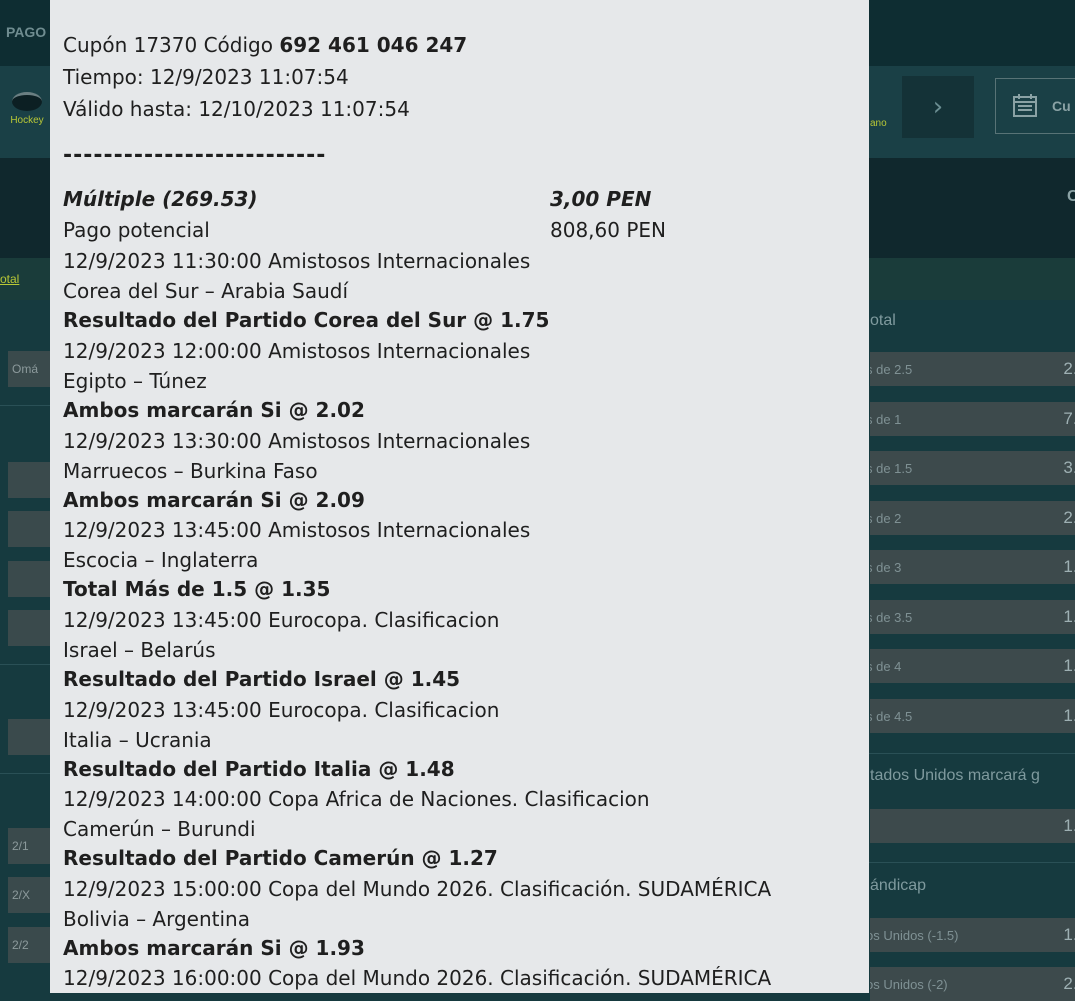  I want to click on selection-pick: Resultado del Partido Israel @ 1.45, so click(262, 679).